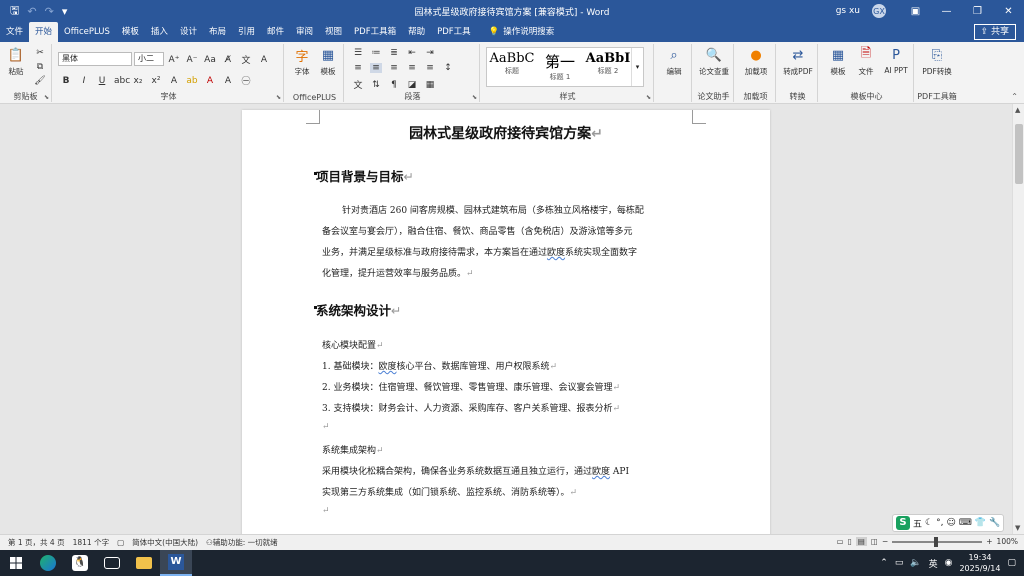  What do you see at coordinates (430, 68) in the screenshot?
I see `distributed-icon: ≡` at bounding box center [430, 68].